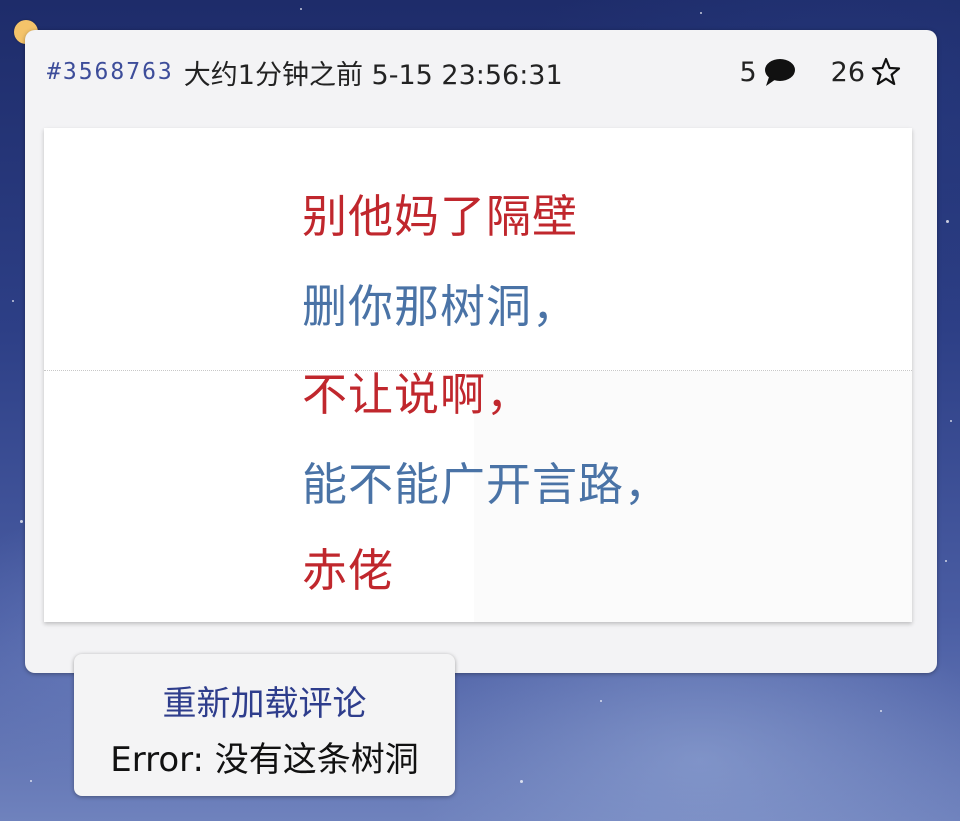 The image size is (960, 821). What do you see at coordinates (886, 72) in the screenshot?
I see `star-icon` at bounding box center [886, 72].